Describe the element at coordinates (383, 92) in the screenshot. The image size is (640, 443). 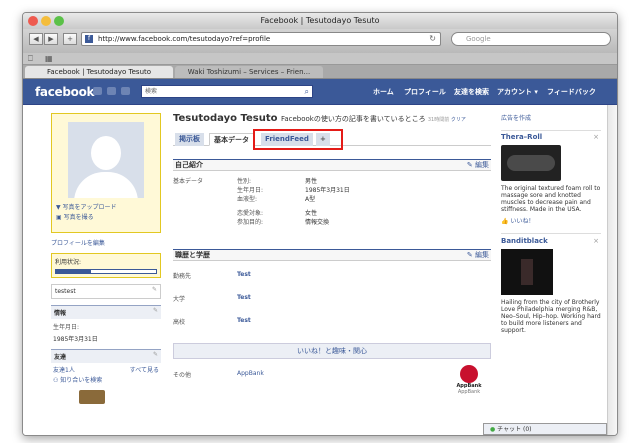
I see `nav-home: ホーム` at that location.